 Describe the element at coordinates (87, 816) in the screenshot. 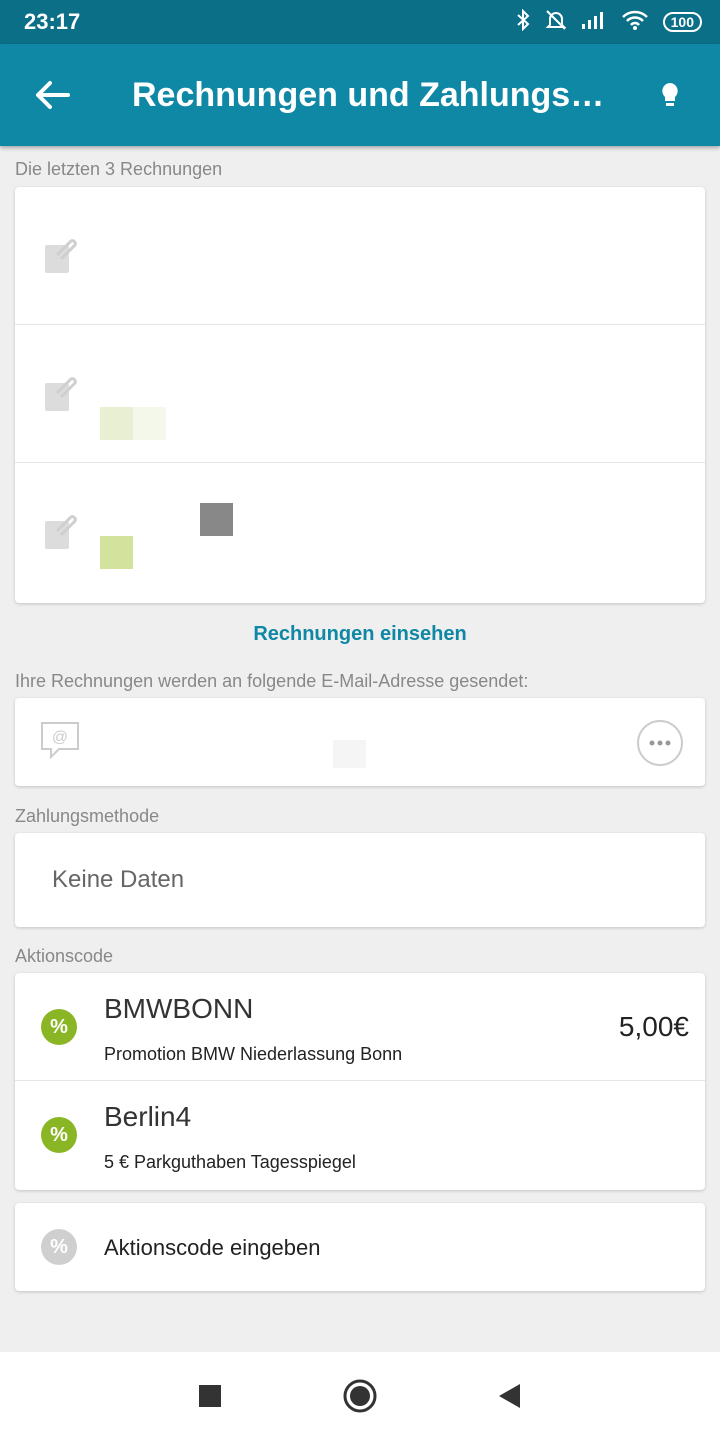

I see `payment-section-label: Zahlungsmethode` at that location.